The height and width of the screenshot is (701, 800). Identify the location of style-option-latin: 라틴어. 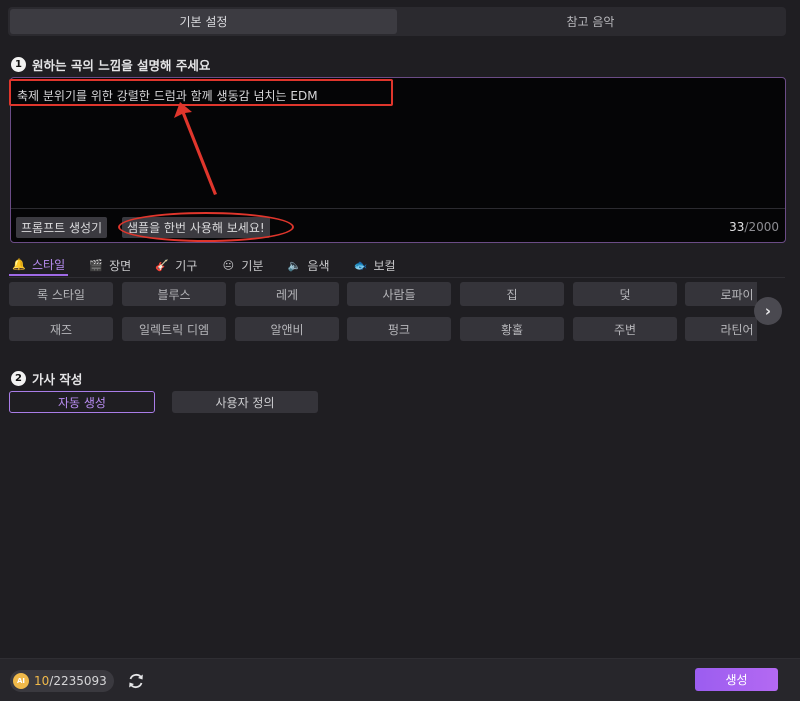
(721, 329).